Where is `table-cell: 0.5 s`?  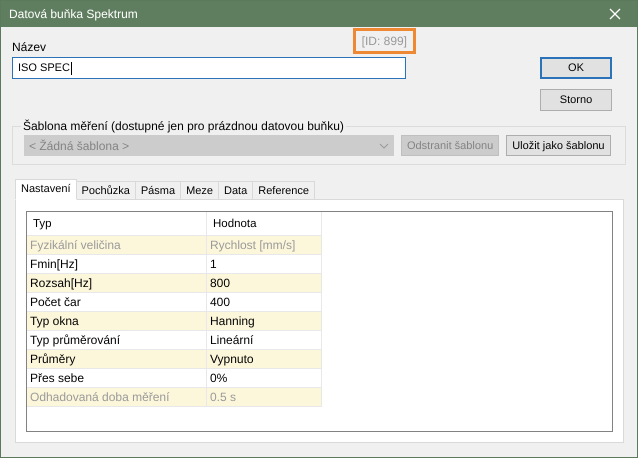 table-cell: 0.5 s is located at coordinates (264, 397).